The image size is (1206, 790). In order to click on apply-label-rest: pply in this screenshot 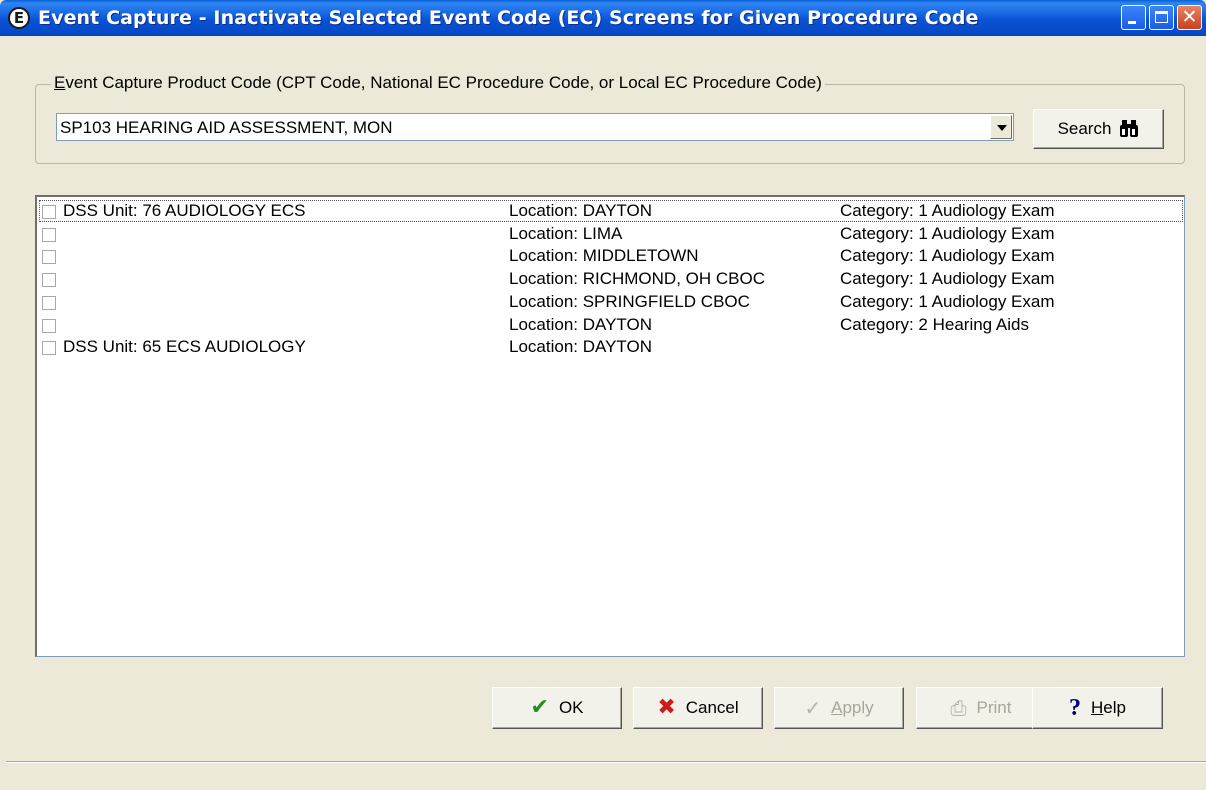, I will do `click(858, 707)`.